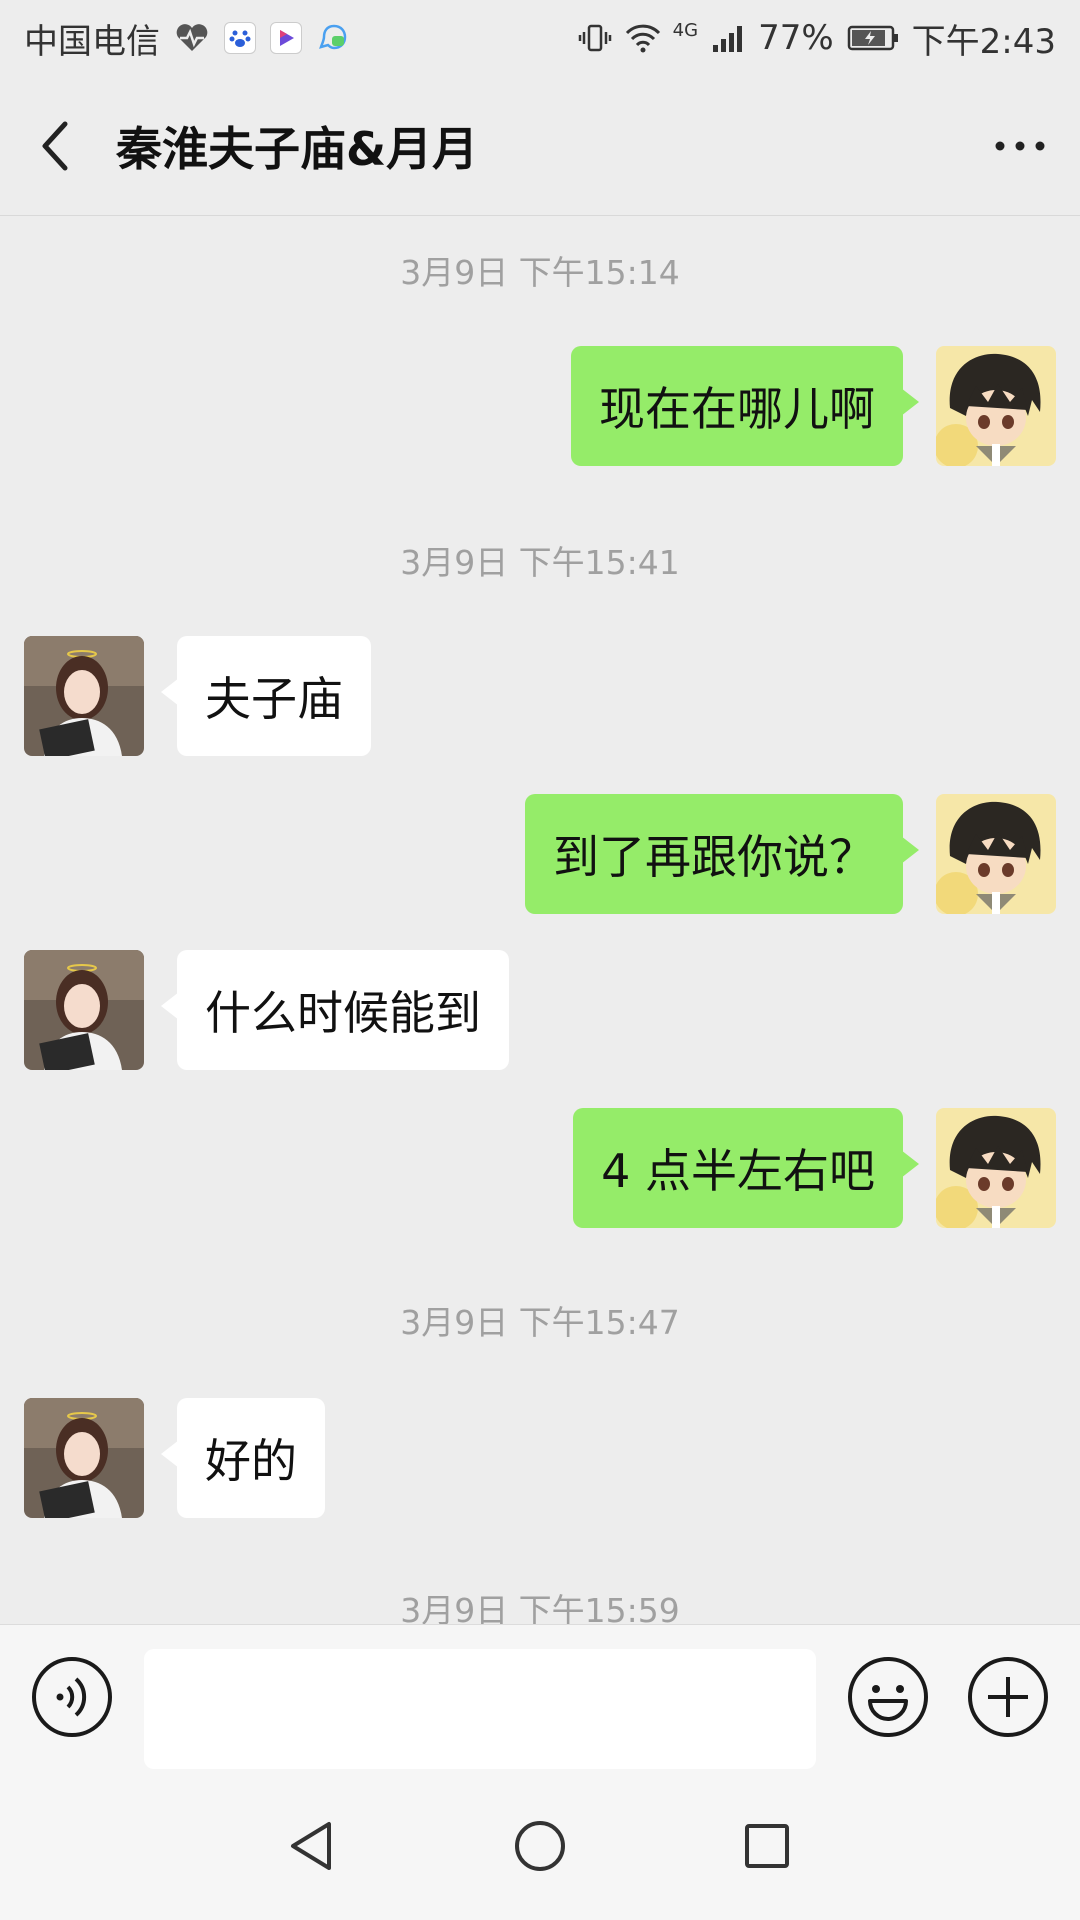 Image resolution: width=1080 pixels, height=1920 pixels. Describe the element at coordinates (983, 41) in the screenshot. I see `clock: 下午2:43` at that location.